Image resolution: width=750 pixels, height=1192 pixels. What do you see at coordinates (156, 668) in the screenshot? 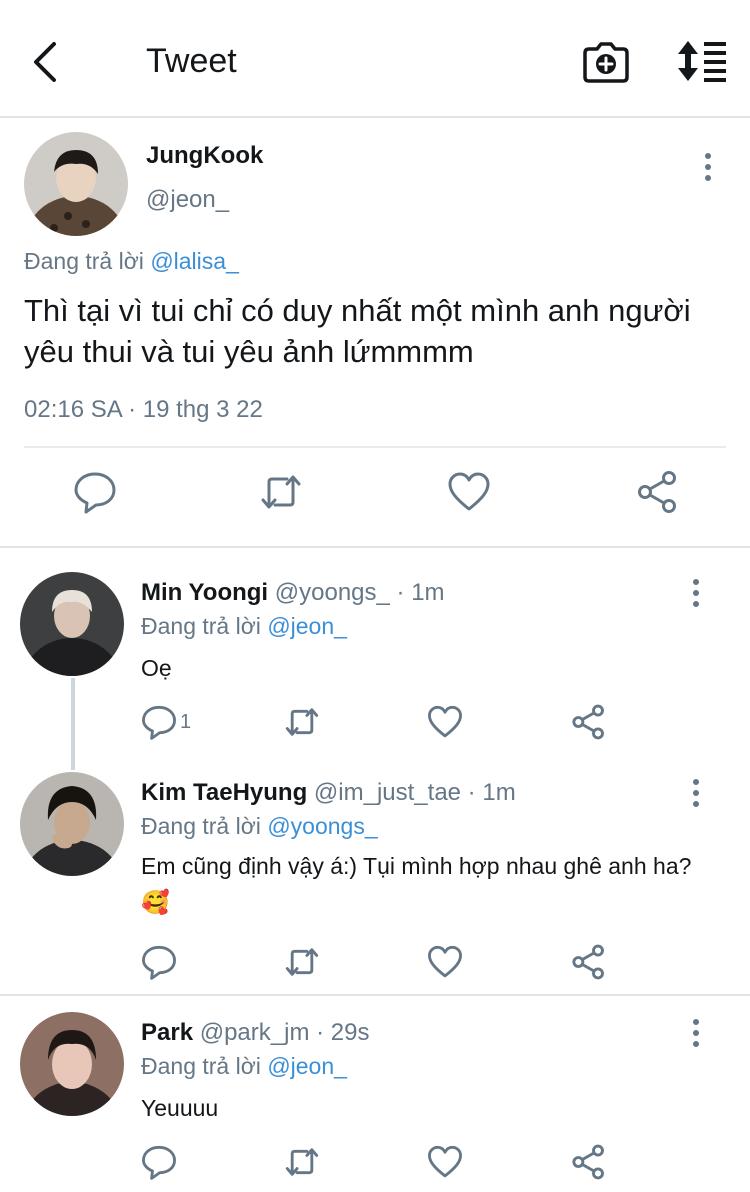
I see `tweet-text: Oẹ` at bounding box center [156, 668].